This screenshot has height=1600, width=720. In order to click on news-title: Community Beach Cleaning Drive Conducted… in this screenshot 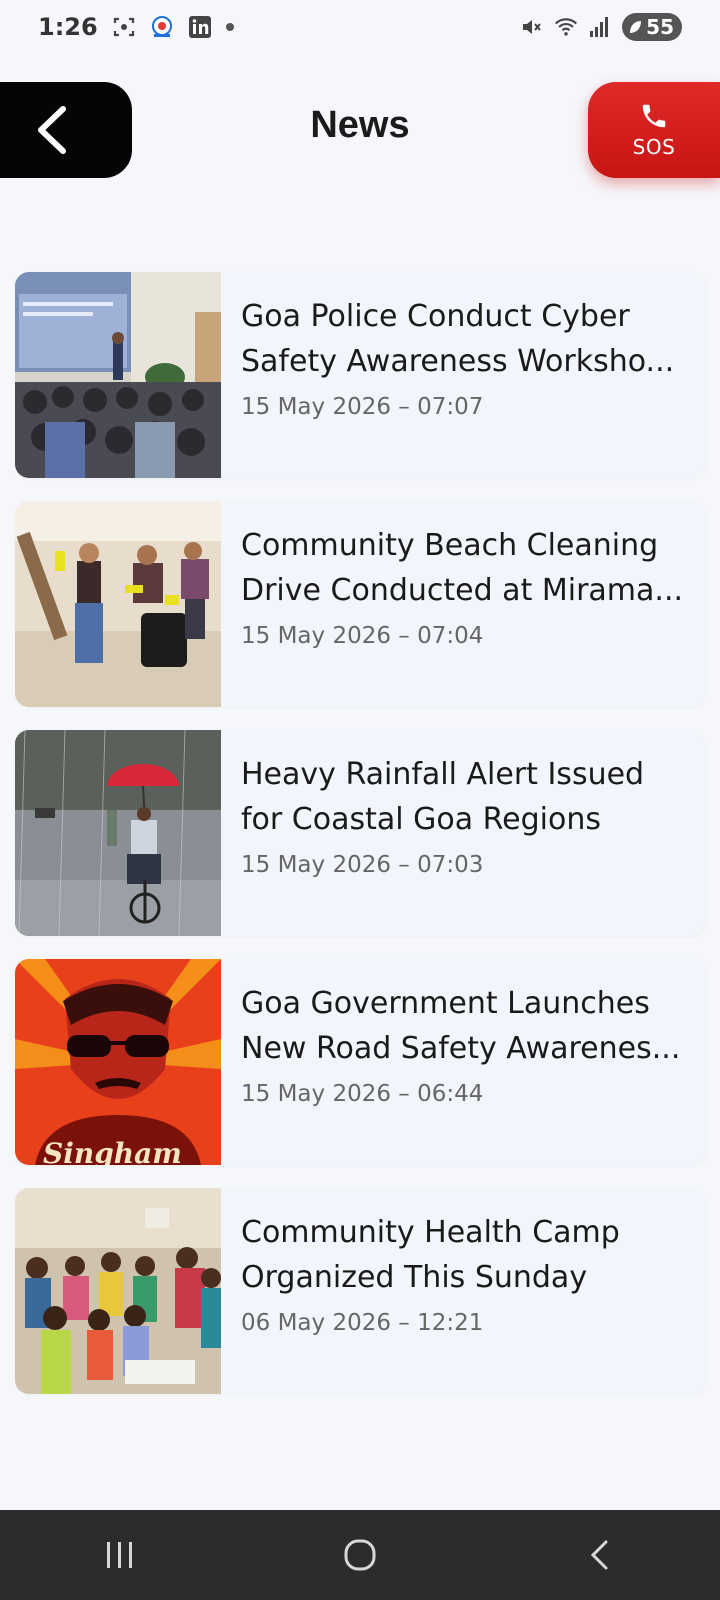, I will do `click(462, 568)`.